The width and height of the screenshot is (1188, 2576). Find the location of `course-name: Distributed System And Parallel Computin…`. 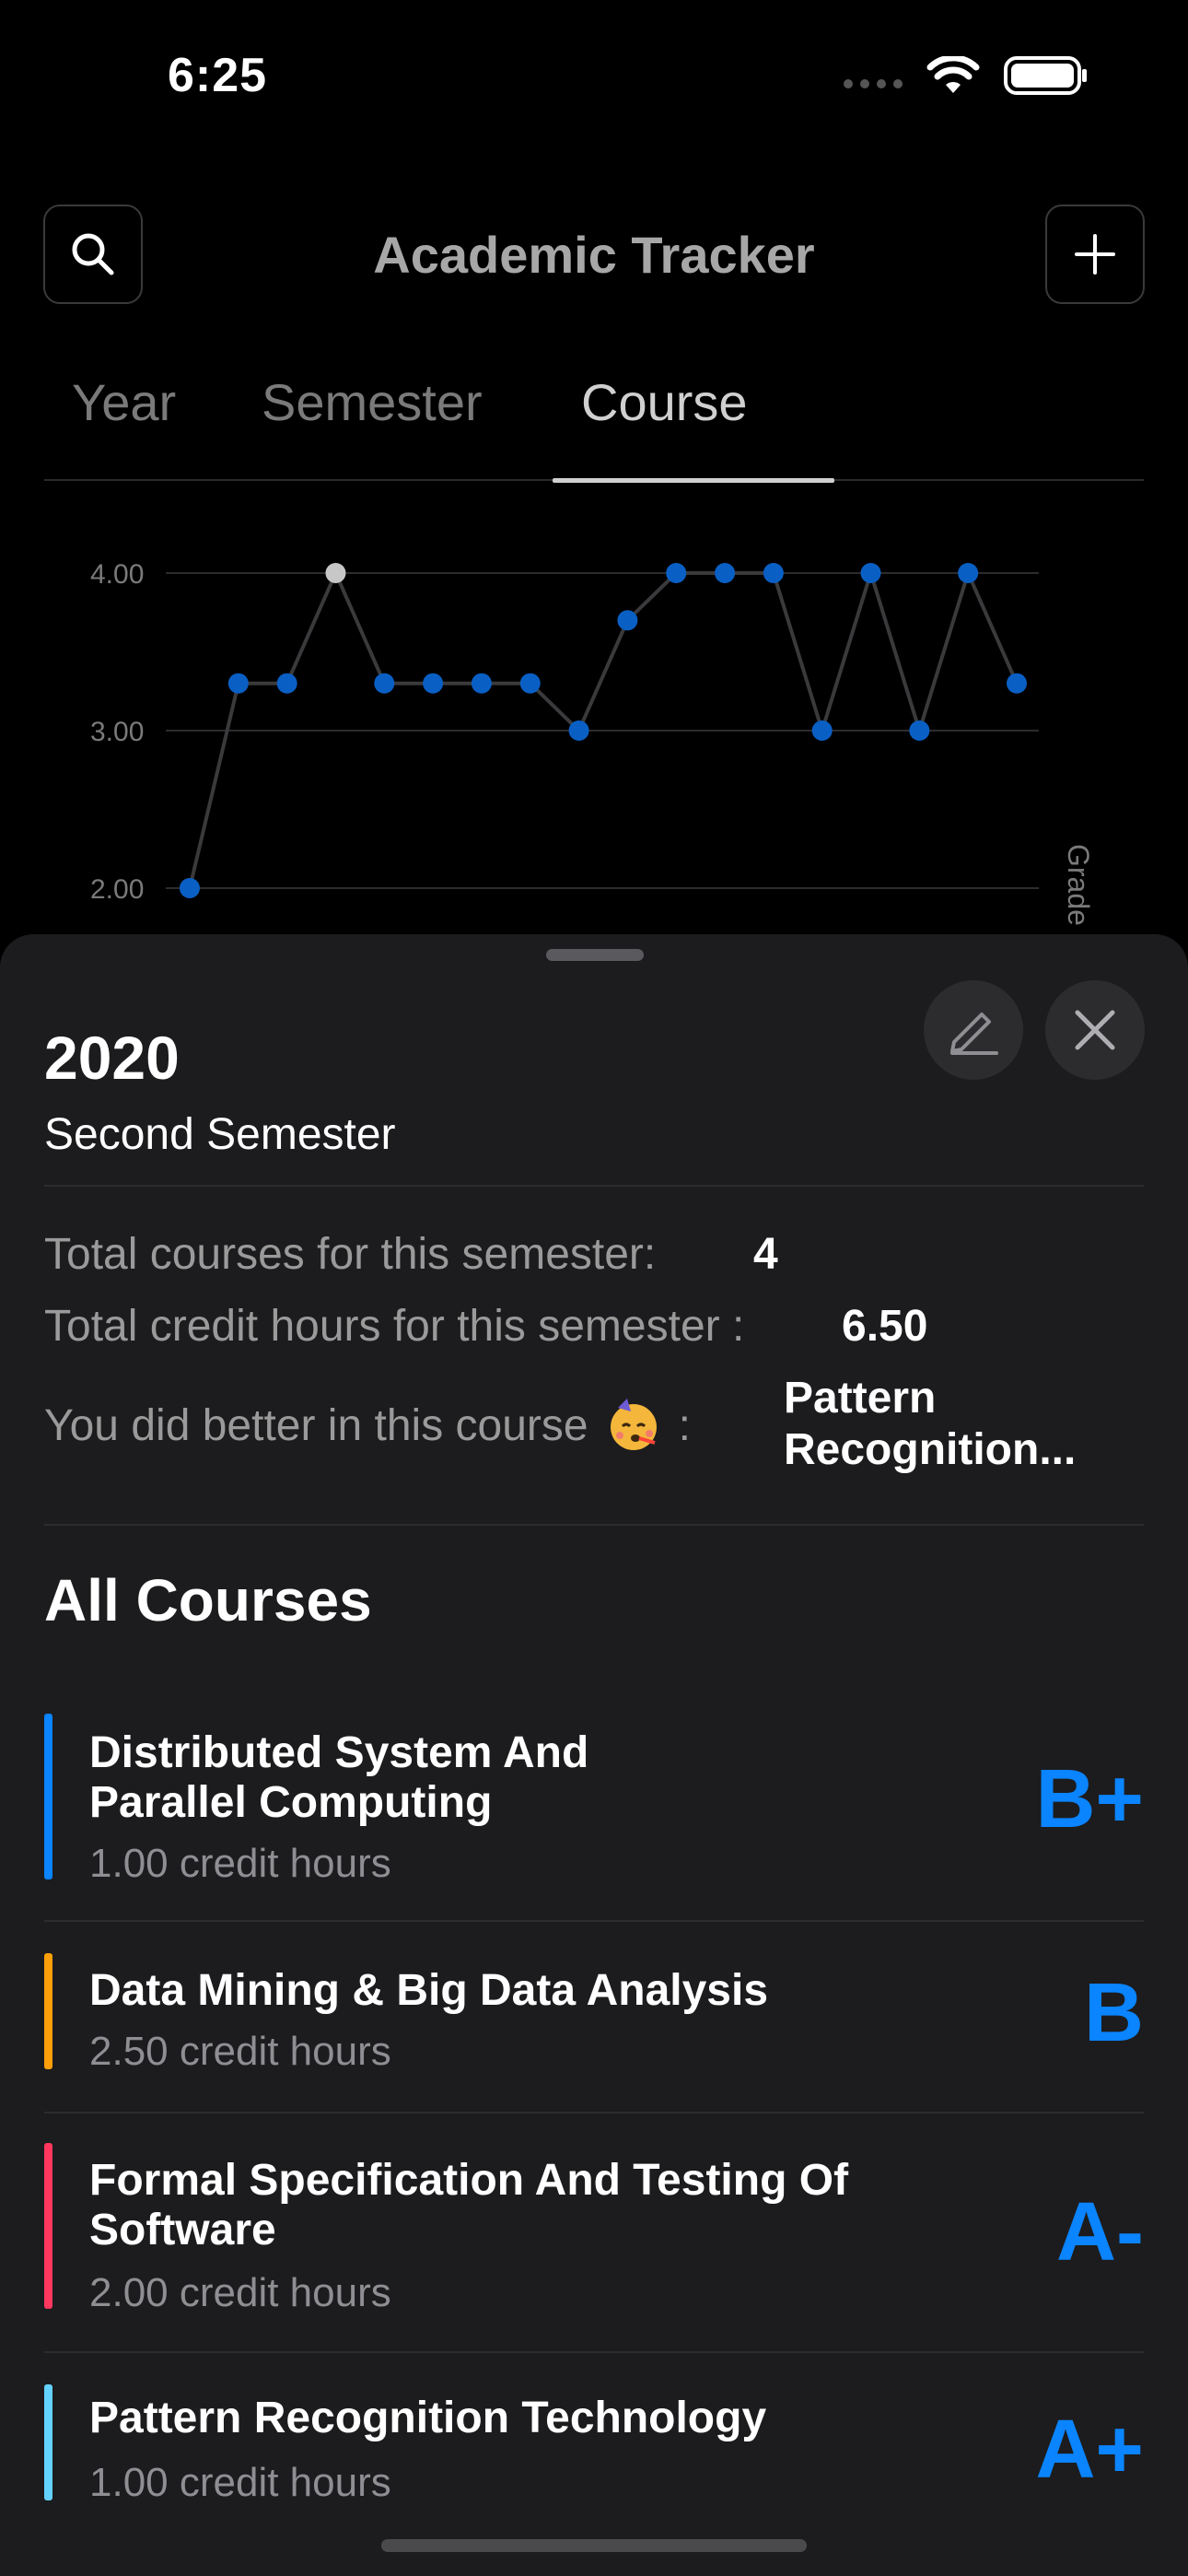

course-name: Distributed System And Parallel Computin… is located at coordinates (339, 1777).